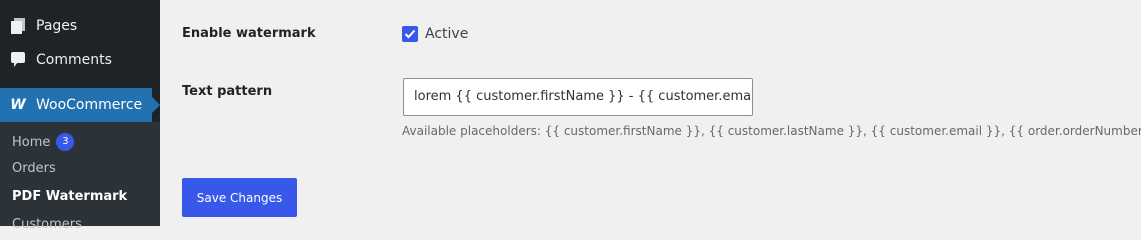  I want to click on active-checkbox-row: Active, so click(435, 34).